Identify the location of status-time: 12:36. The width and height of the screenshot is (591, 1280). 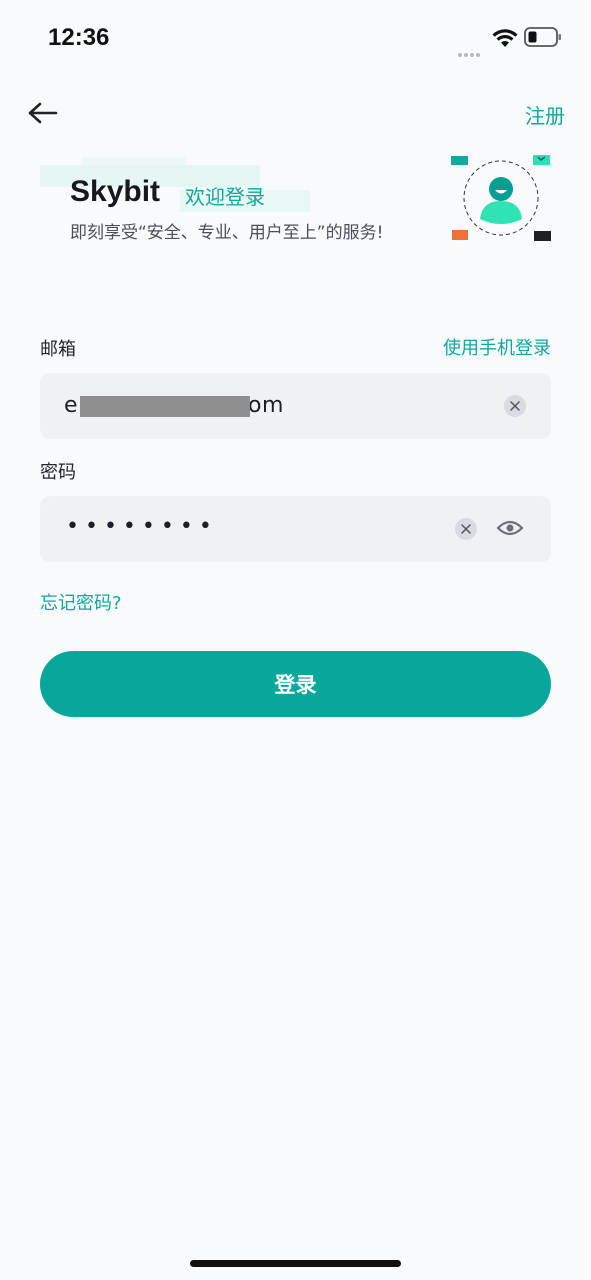
(79, 37).